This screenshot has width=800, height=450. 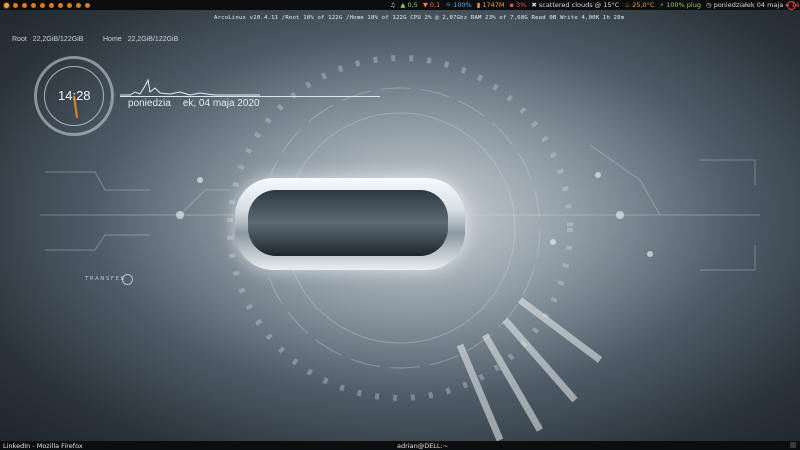 What do you see at coordinates (127, 279) in the screenshot?
I see `transfer-icon` at bounding box center [127, 279].